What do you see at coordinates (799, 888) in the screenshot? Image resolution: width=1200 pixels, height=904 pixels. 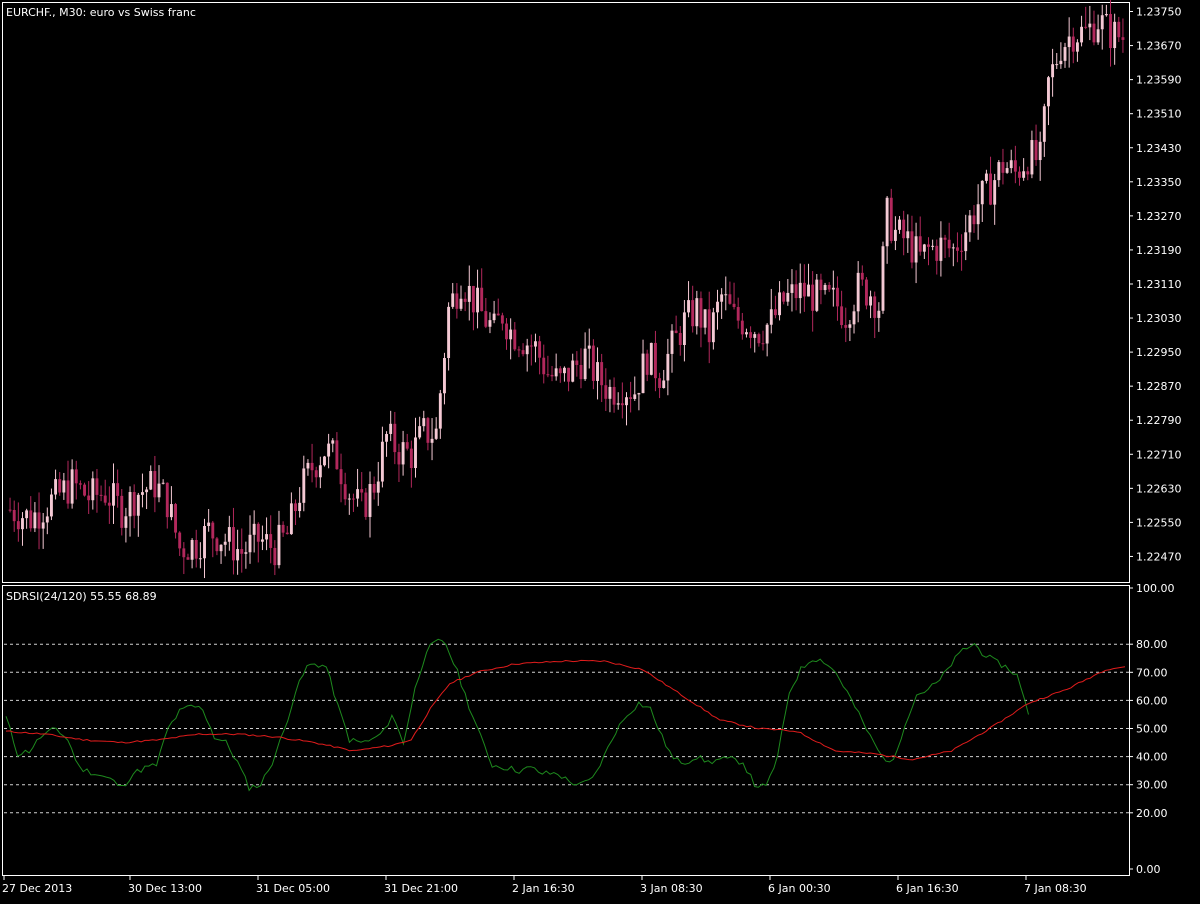 I see `time-tick-label: 6 Jan 00:30` at bounding box center [799, 888].